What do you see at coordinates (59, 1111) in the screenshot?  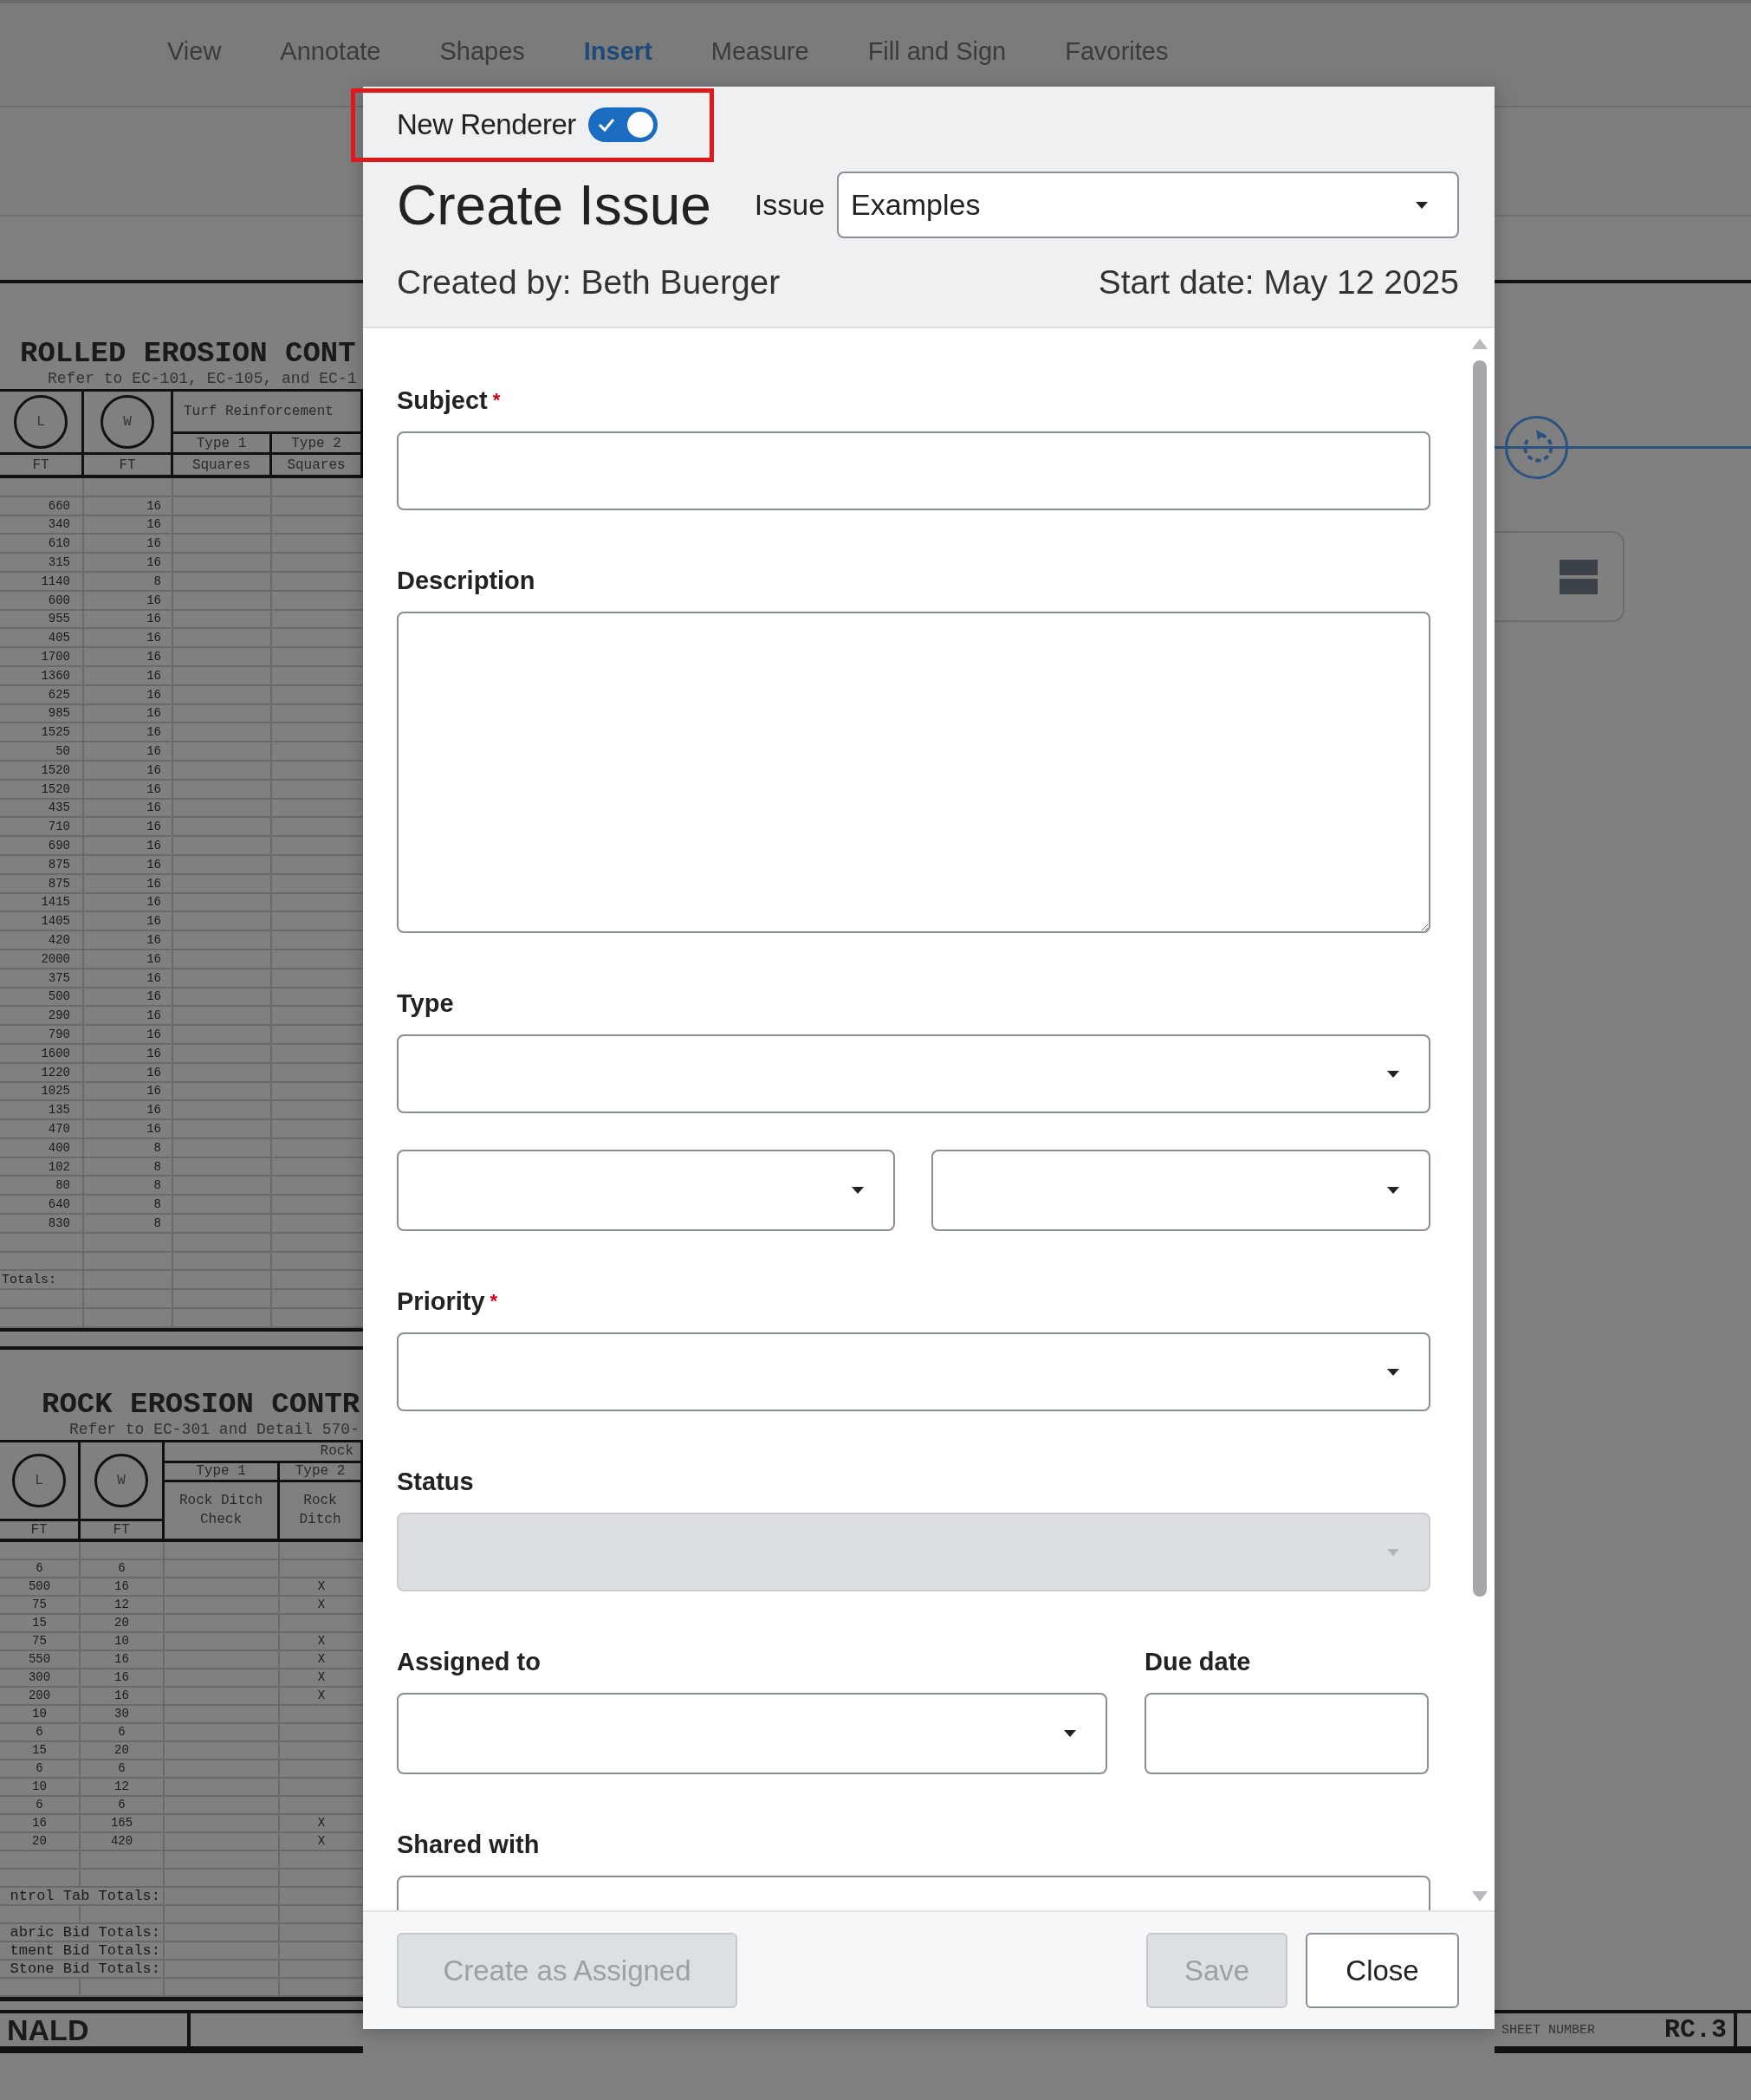 I see `table-cell: 135` at bounding box center [59, 1111].